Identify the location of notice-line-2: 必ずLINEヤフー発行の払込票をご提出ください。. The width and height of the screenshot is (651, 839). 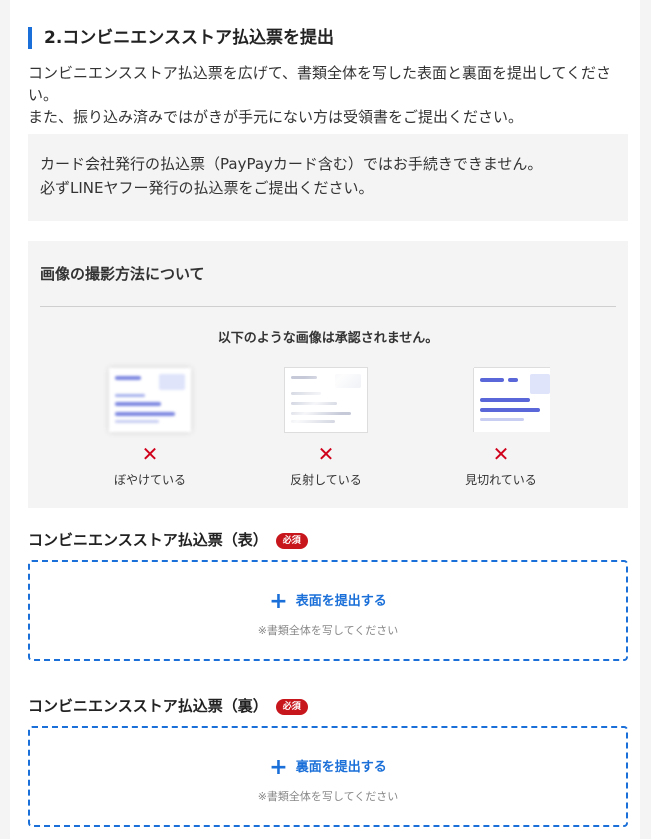
(207, 188).